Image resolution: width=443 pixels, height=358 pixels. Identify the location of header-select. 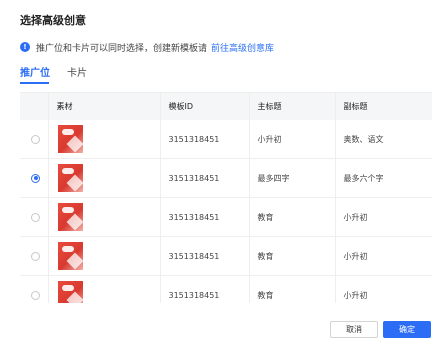
(34, 106).